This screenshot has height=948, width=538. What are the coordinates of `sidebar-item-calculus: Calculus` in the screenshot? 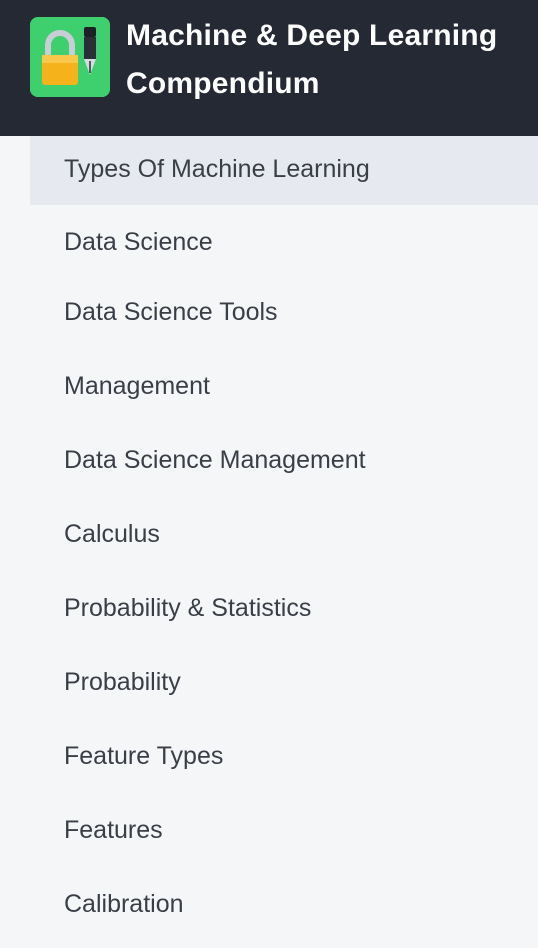 It's located at (284, 538).